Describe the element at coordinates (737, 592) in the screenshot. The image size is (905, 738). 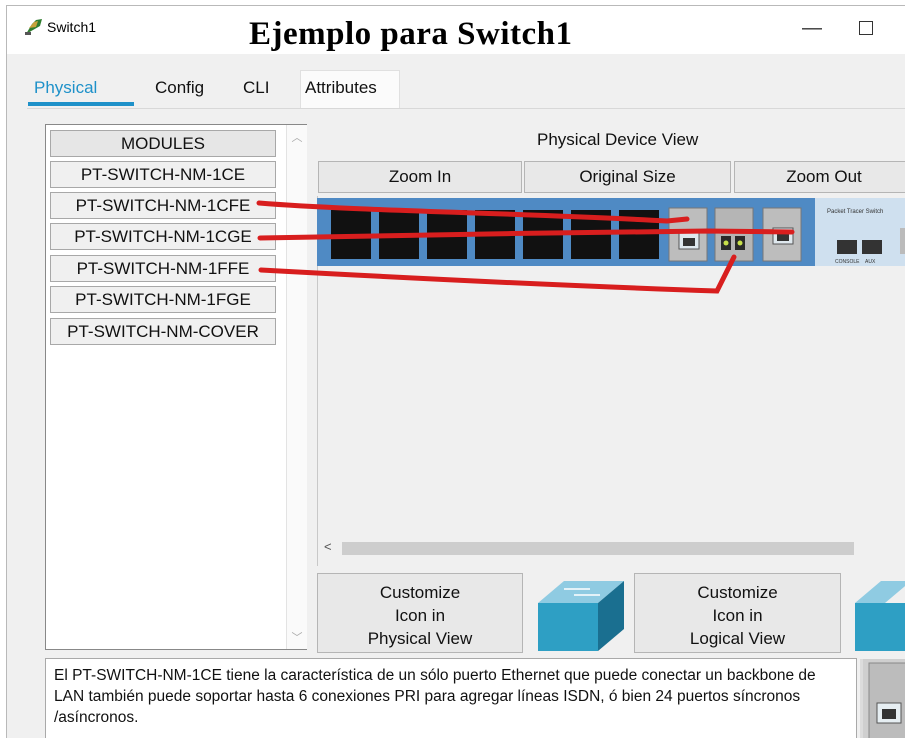
I see `customize-logical-line1: Customize` at that location.